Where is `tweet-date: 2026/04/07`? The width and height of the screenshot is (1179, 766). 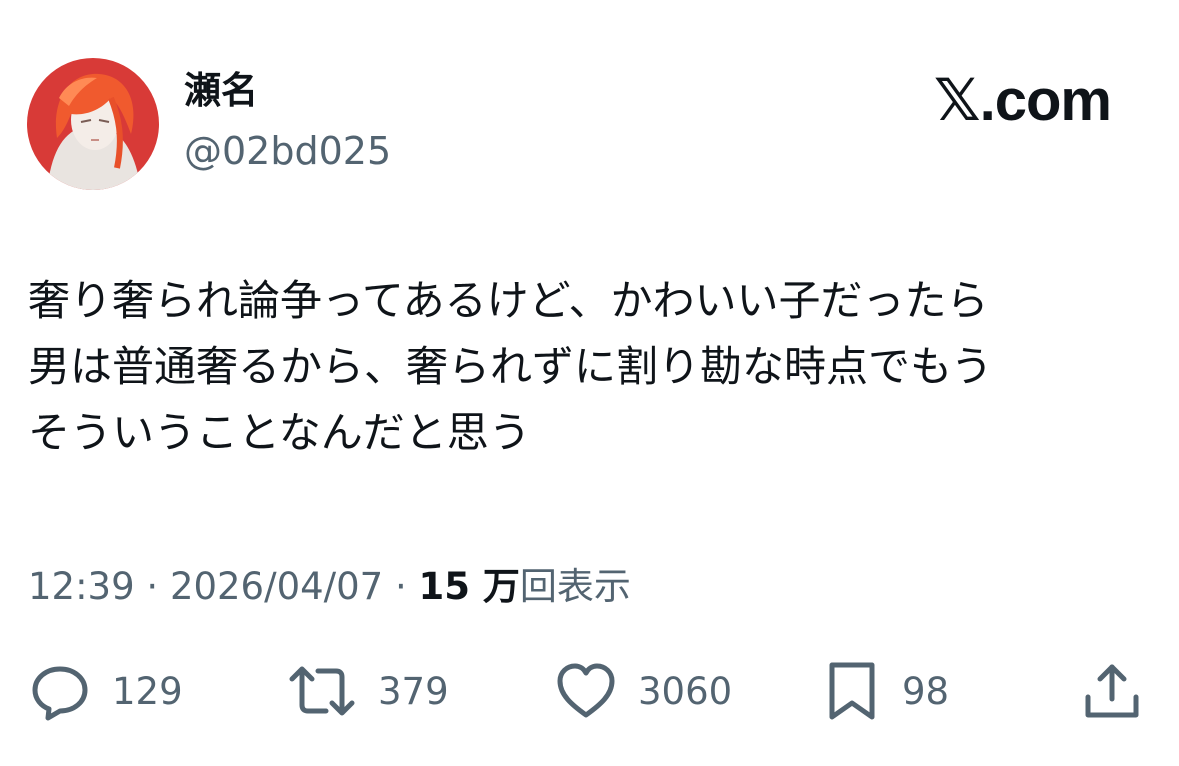 tweet-date: 2026/04/07 is located at coordinates (276, 586).